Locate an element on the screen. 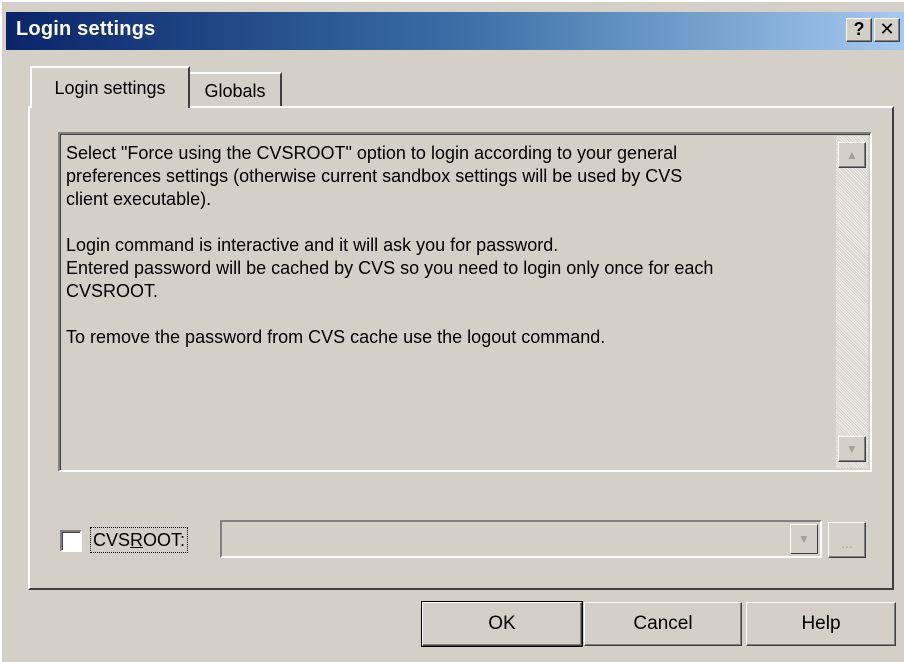 The height and width of the screenshot is (662, 904). combo-dropdown-icon: ▼ is located at coordinates (804, 539).